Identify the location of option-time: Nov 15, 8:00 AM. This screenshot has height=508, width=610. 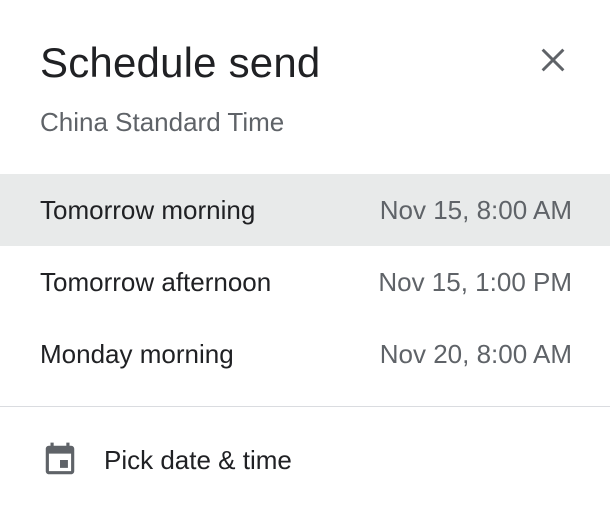
(475, 209).